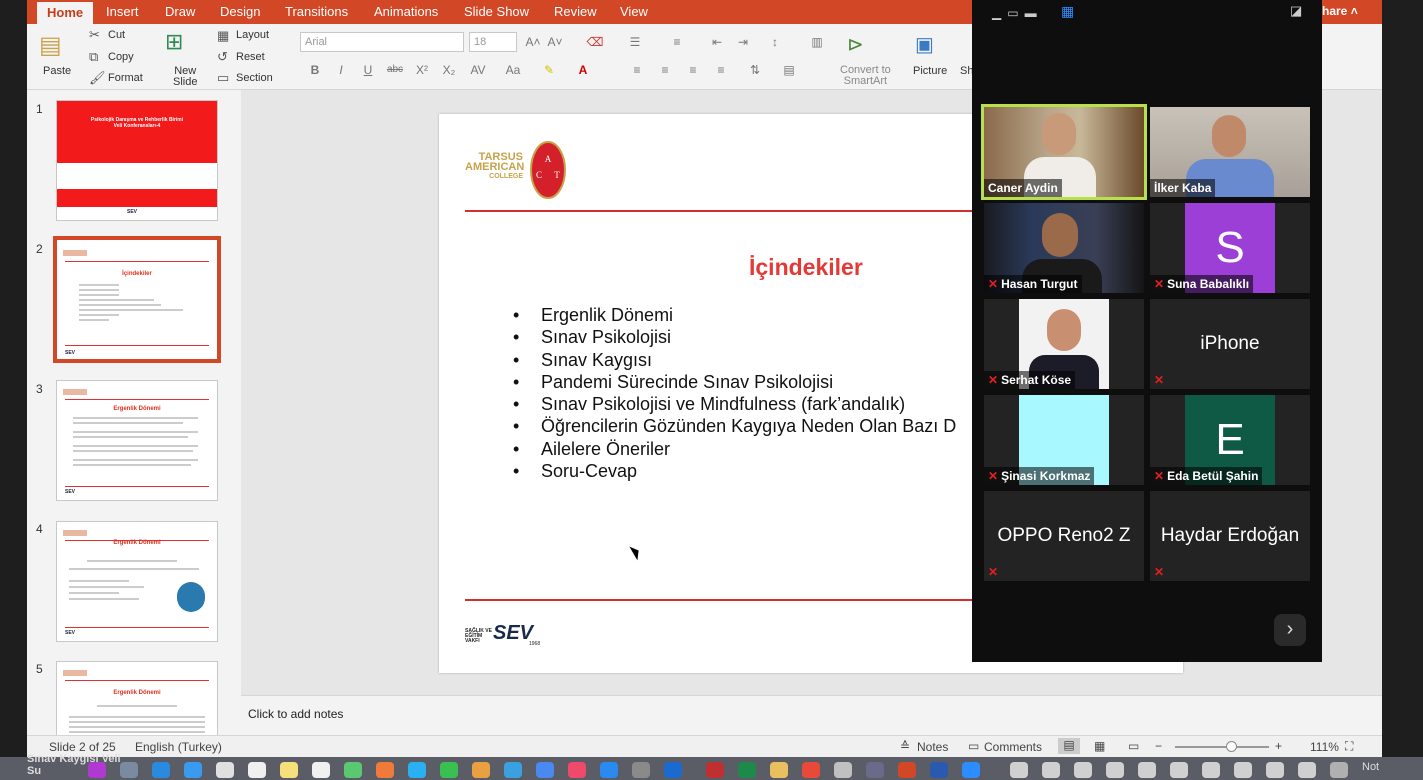 This screenshot has width=1423, height=780. Describe the element at coordinates (1099, 746) in the screenshot. I see `slide-sorter-icon: ▦` at that location.